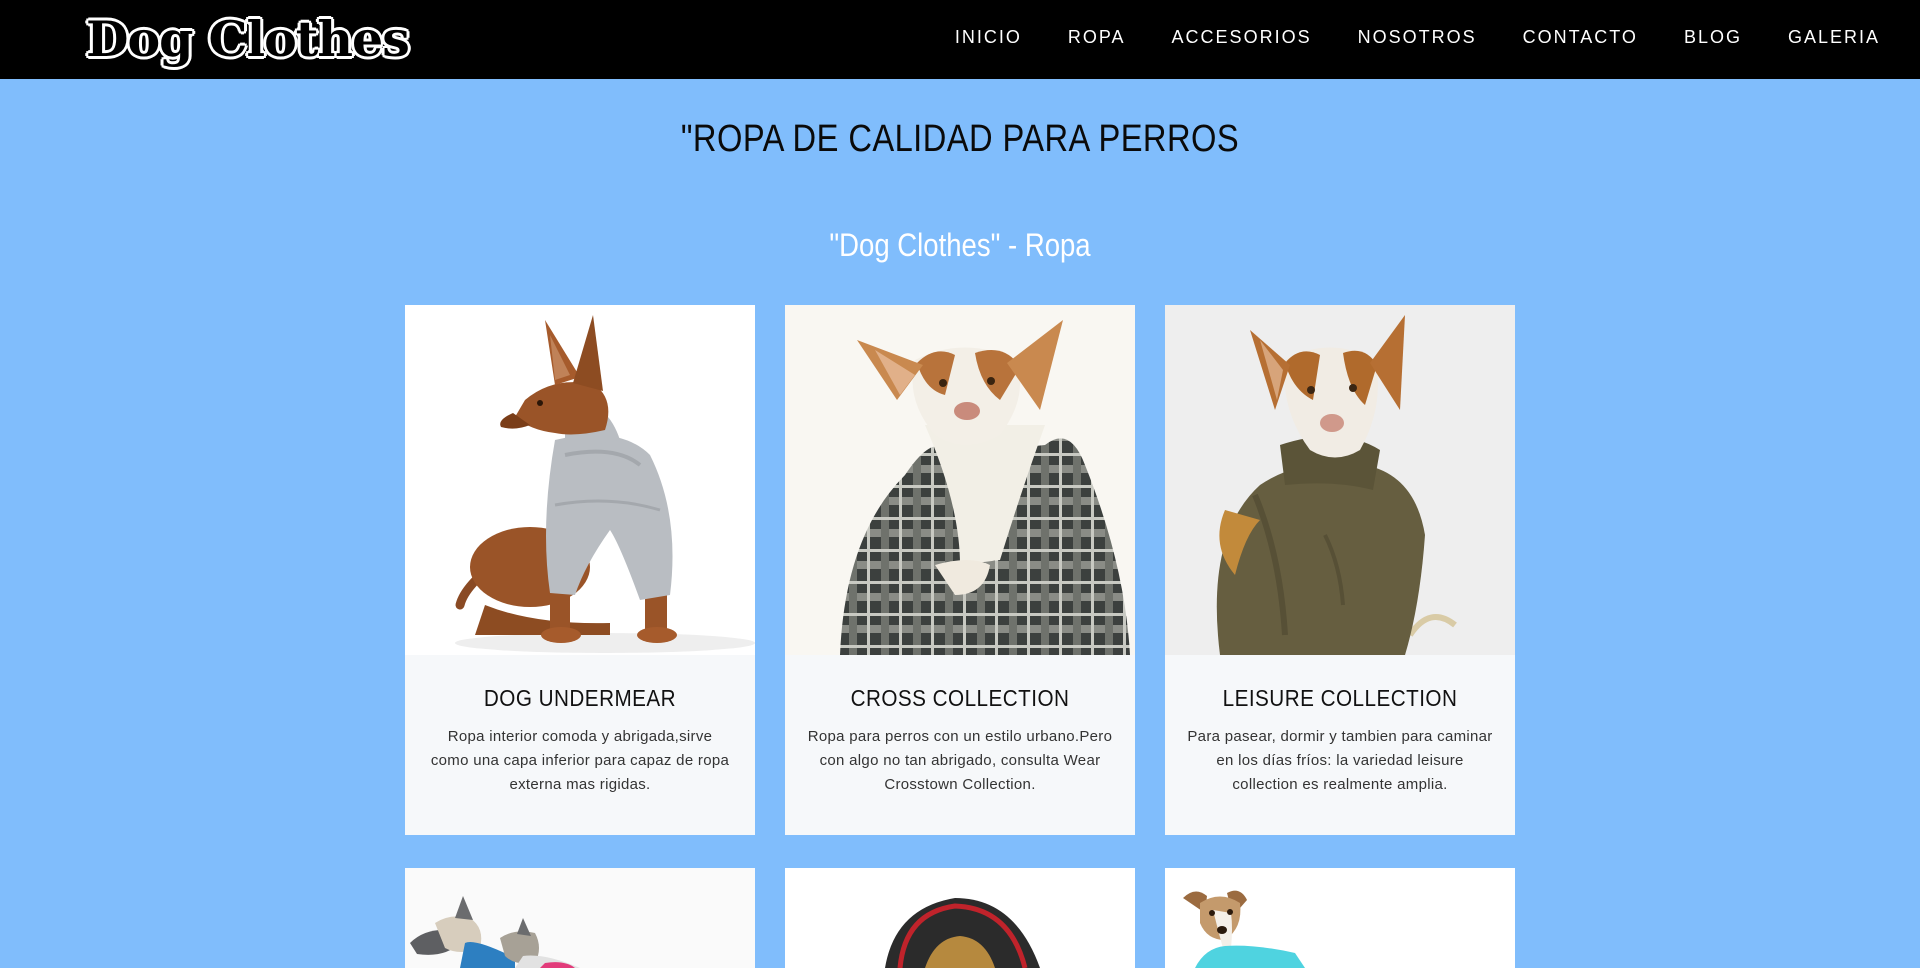 The height and width of the screenshot is (968, 1920). Describe the element at coordinates (1340, 698) in the screenshot. I see `product-title: LEISURE COLLECTION` at that location.